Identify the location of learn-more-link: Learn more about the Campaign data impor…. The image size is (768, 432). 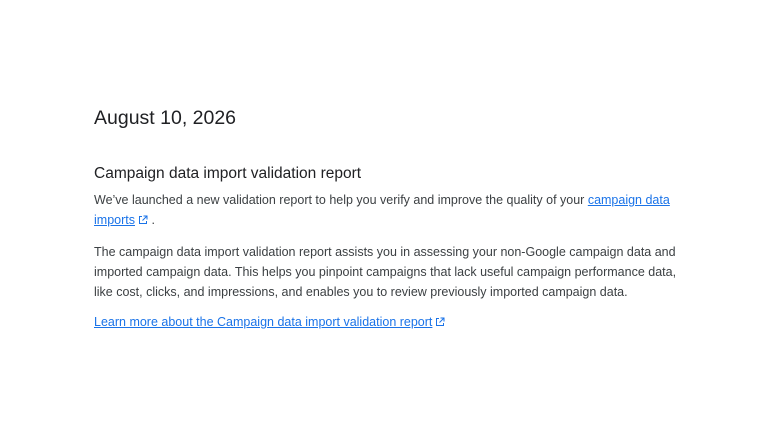
(263, 322).